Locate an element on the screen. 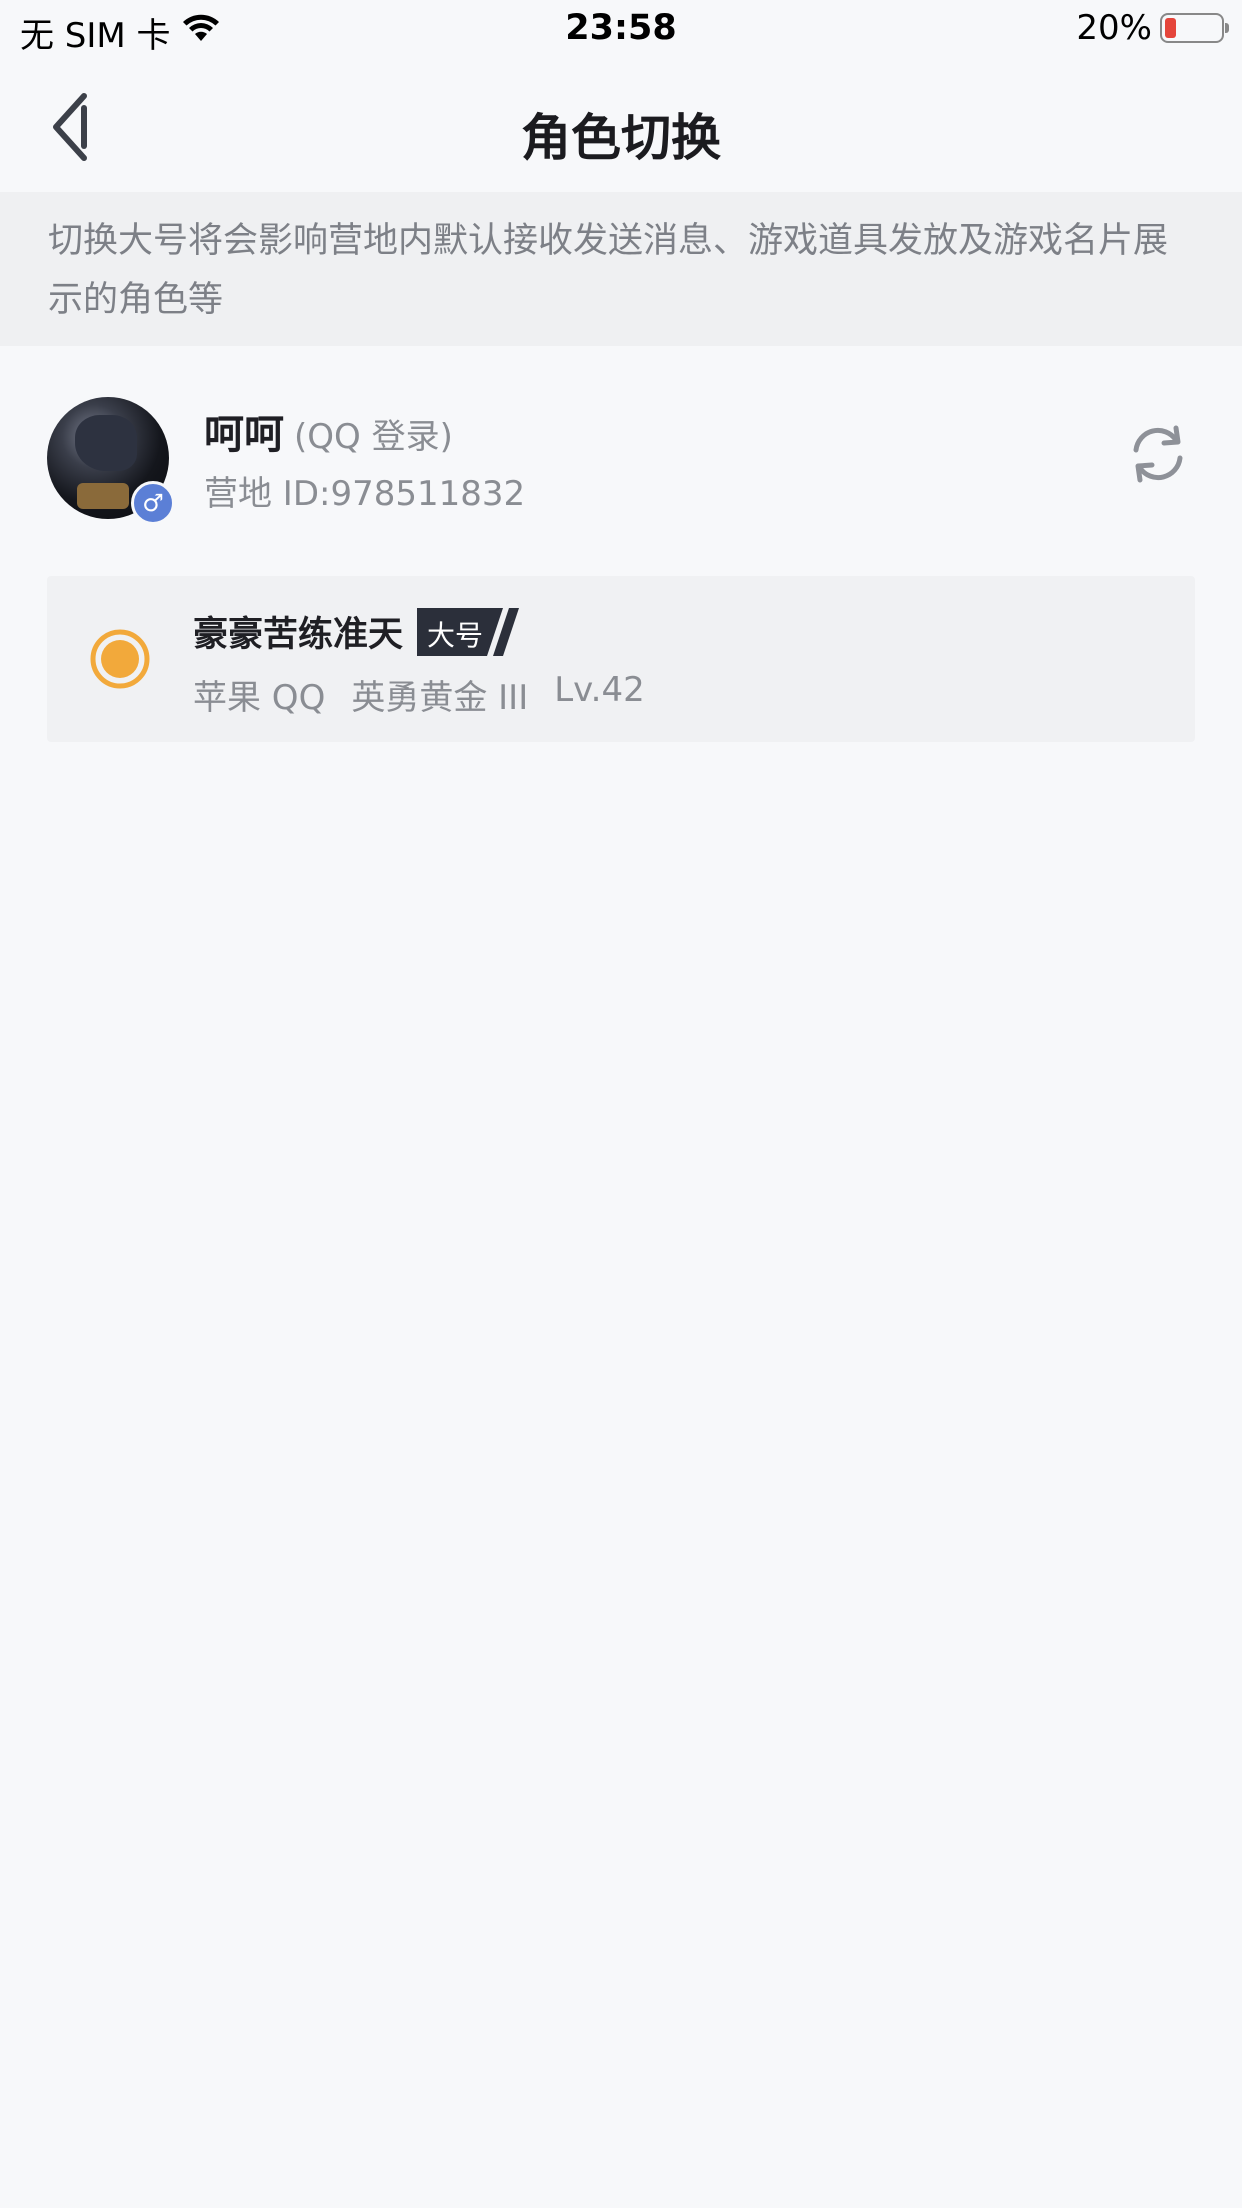 The height and width of the screenshot is (2208, 1242). notice-banner: 切换大号将会影响营地内默认接收发送消息、游戏道具发放及游戏名片展示的角色等 is located at coordinates (621, 269).